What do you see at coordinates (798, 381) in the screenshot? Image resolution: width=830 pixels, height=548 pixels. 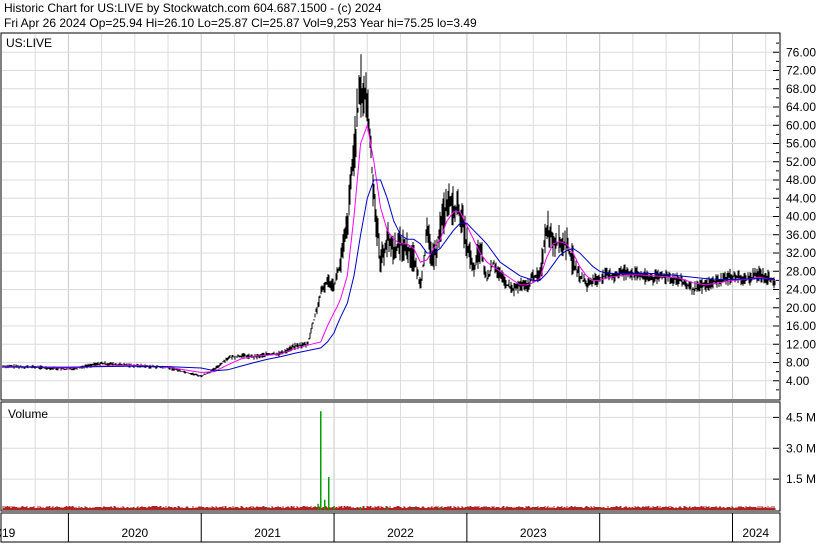 I see `y-tick-label: 4.00` at bounding box center [798, 381].